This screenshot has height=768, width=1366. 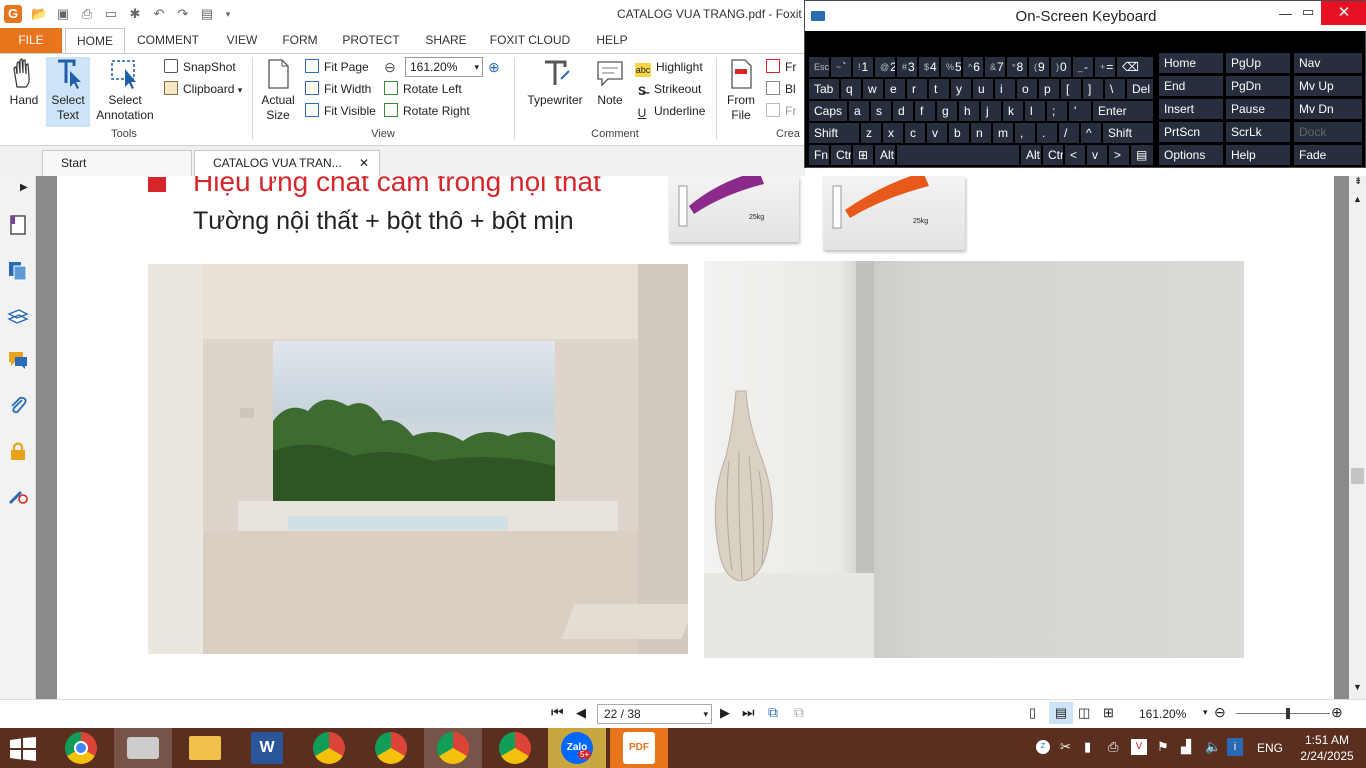 I want to click on key-8: &7, so click(x=995, y=67).